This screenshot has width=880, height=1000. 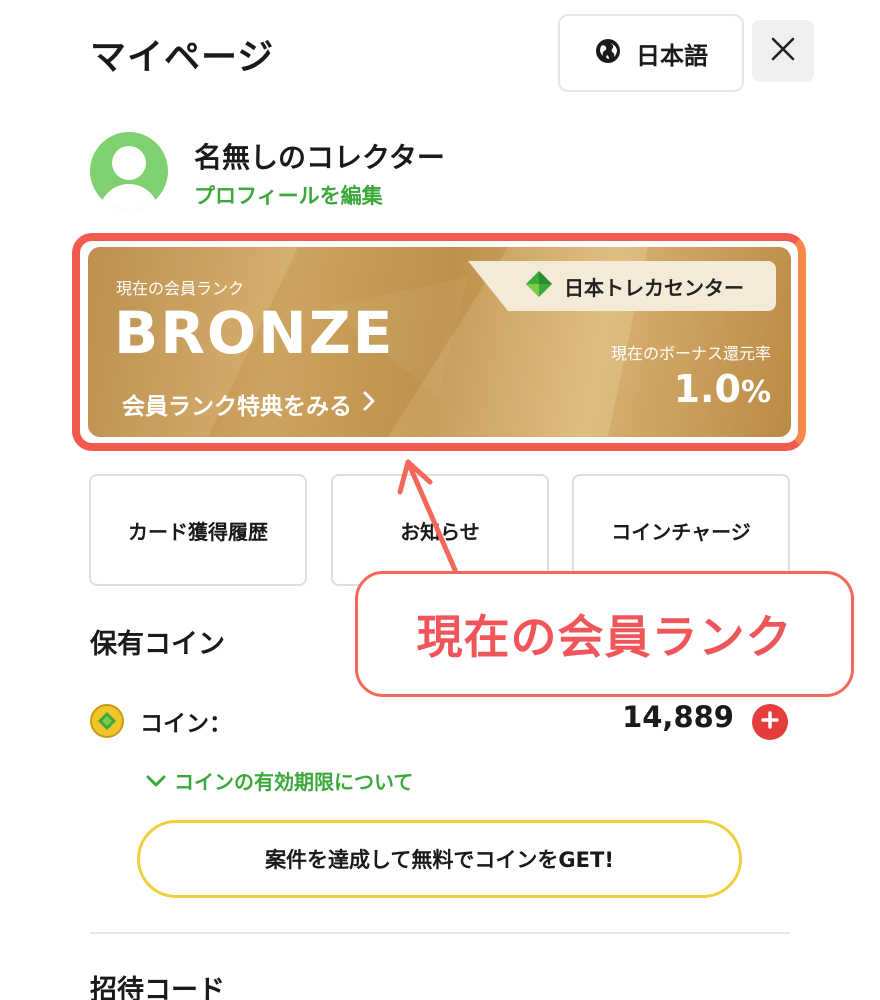 I want to click on user-avatar-icon, so click(x=129, y=171).